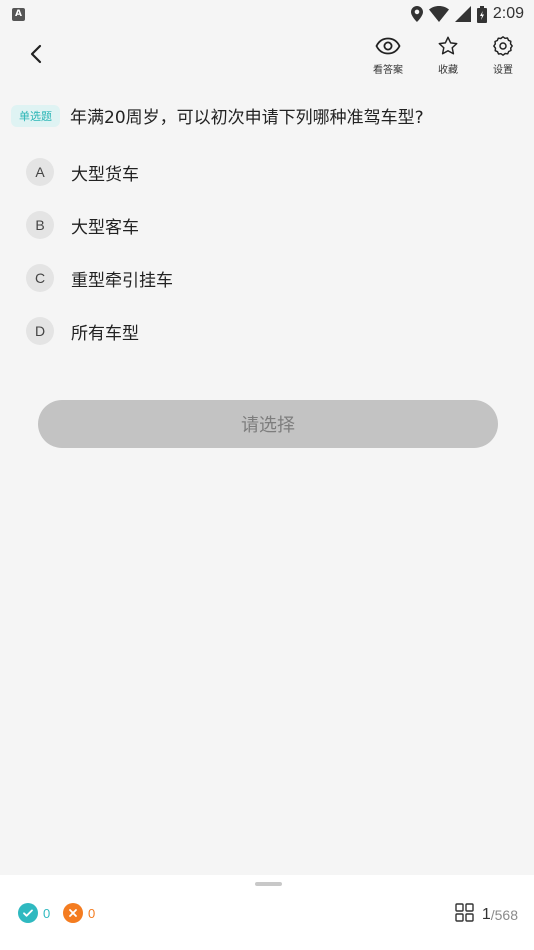  What do you see at coordinates (448, 46) in the screenshot?
I see `star-icon` at bounding box center [448, 46].